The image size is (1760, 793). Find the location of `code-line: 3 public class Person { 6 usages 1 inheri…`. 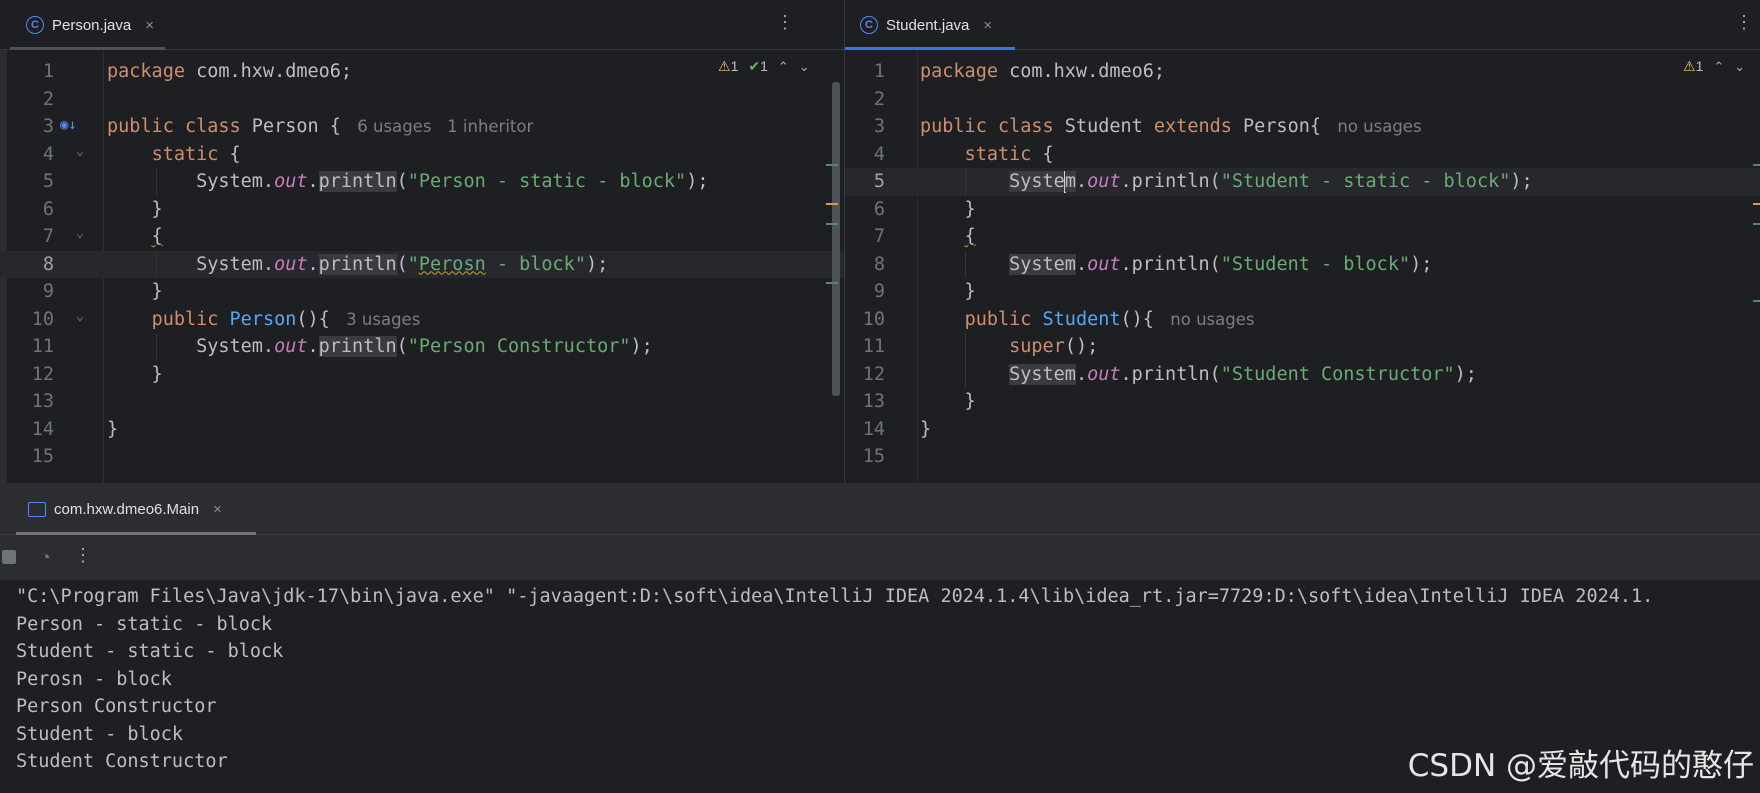

code-line: 3 public class Person { 6 usages 1 inheri… is located at coordinates (422, 127).